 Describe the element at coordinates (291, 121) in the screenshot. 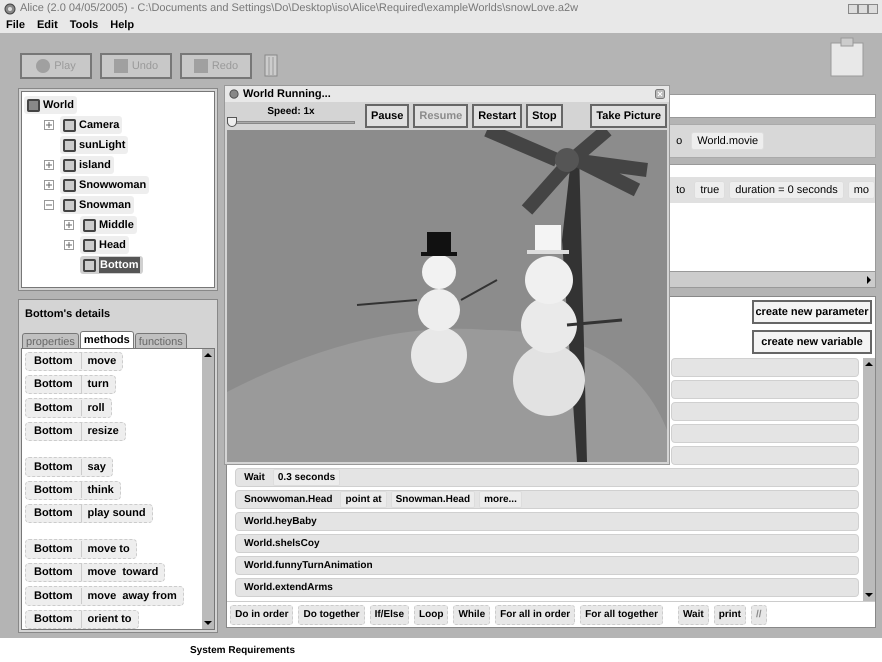

I see `speed-slider` at that location.